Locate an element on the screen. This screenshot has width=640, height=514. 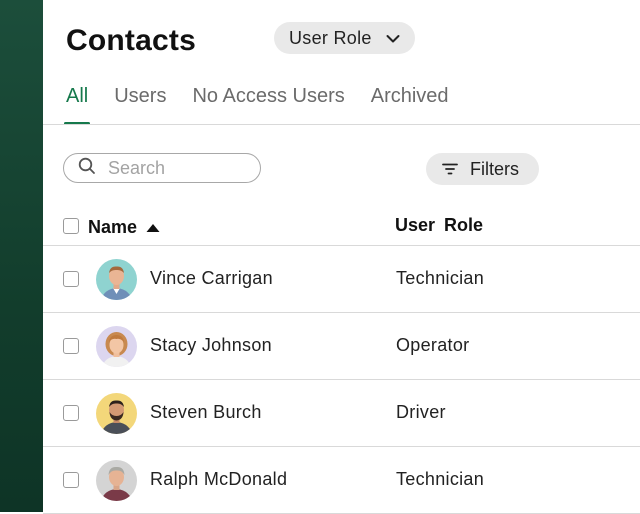
filter-icon is located at coordinates (450, 169).